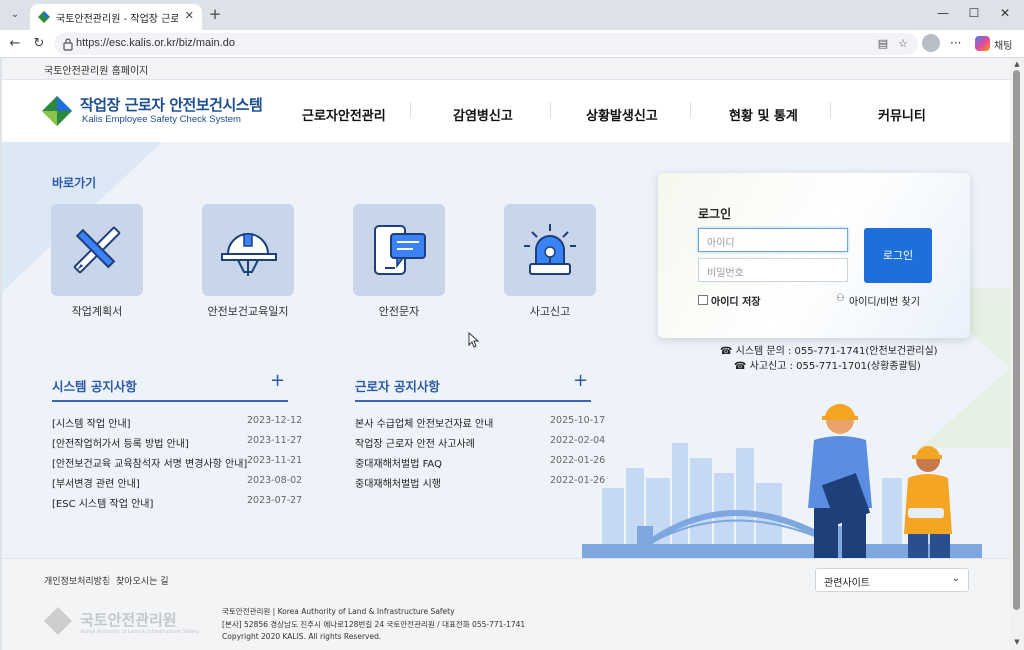  I want to click on quick-work-plan, so click(97, 250).